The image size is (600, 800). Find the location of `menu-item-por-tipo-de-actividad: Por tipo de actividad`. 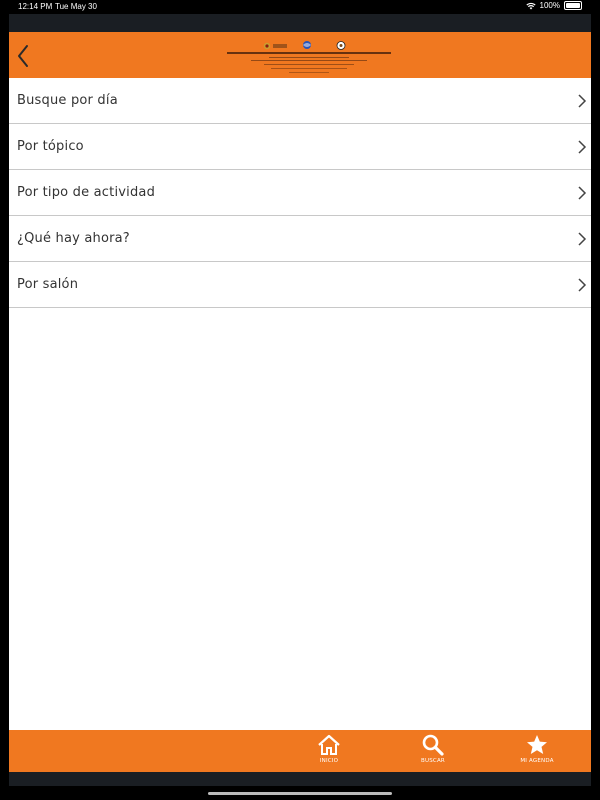

menu-item-por-tipo-de-actividad: Por tipo de actividad is located at coordinates (300, 193).